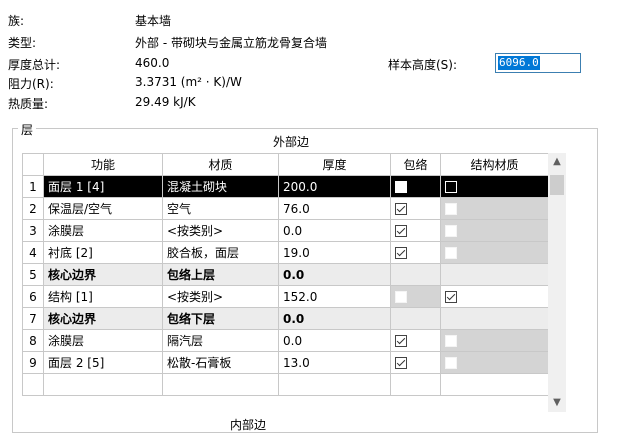 This screenshot has height=444, width=617. What do you see at coordinates (33, 230) in the screenshot?
I see `row-number: 3` at bounding box center [33, 230].